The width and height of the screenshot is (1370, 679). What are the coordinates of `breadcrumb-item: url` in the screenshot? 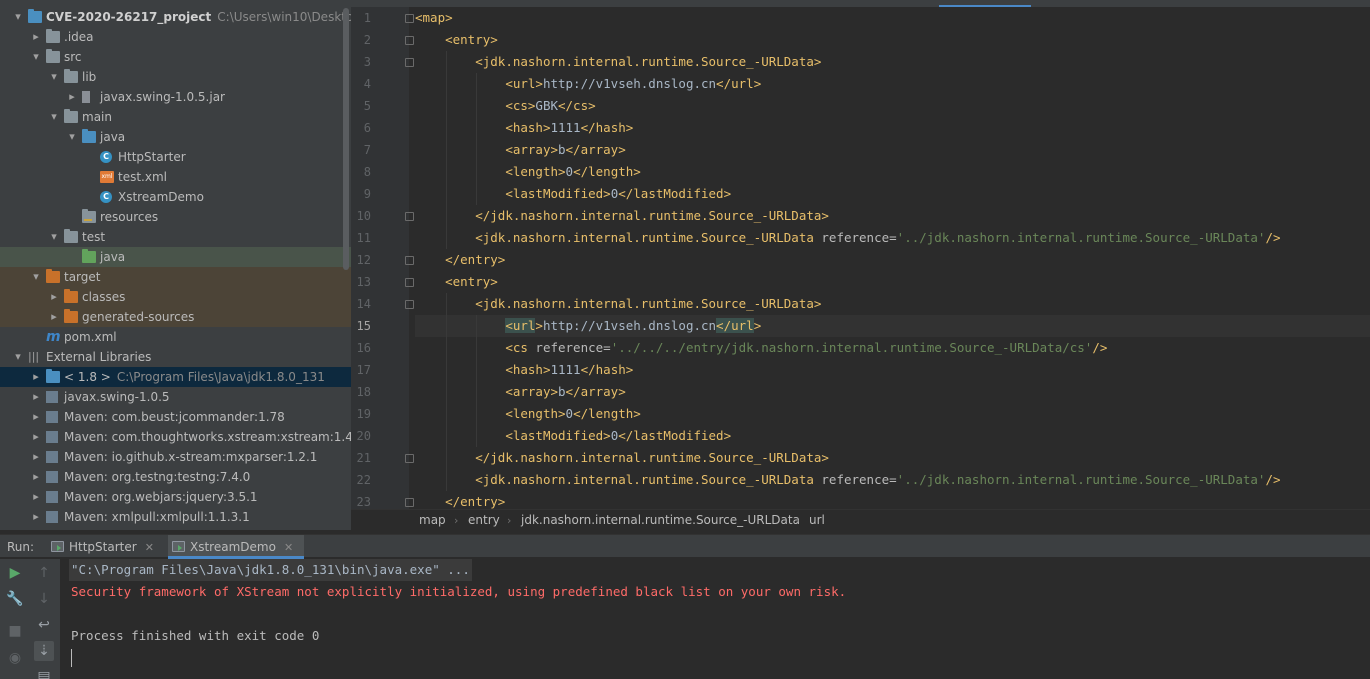 It's located at (817, 520).